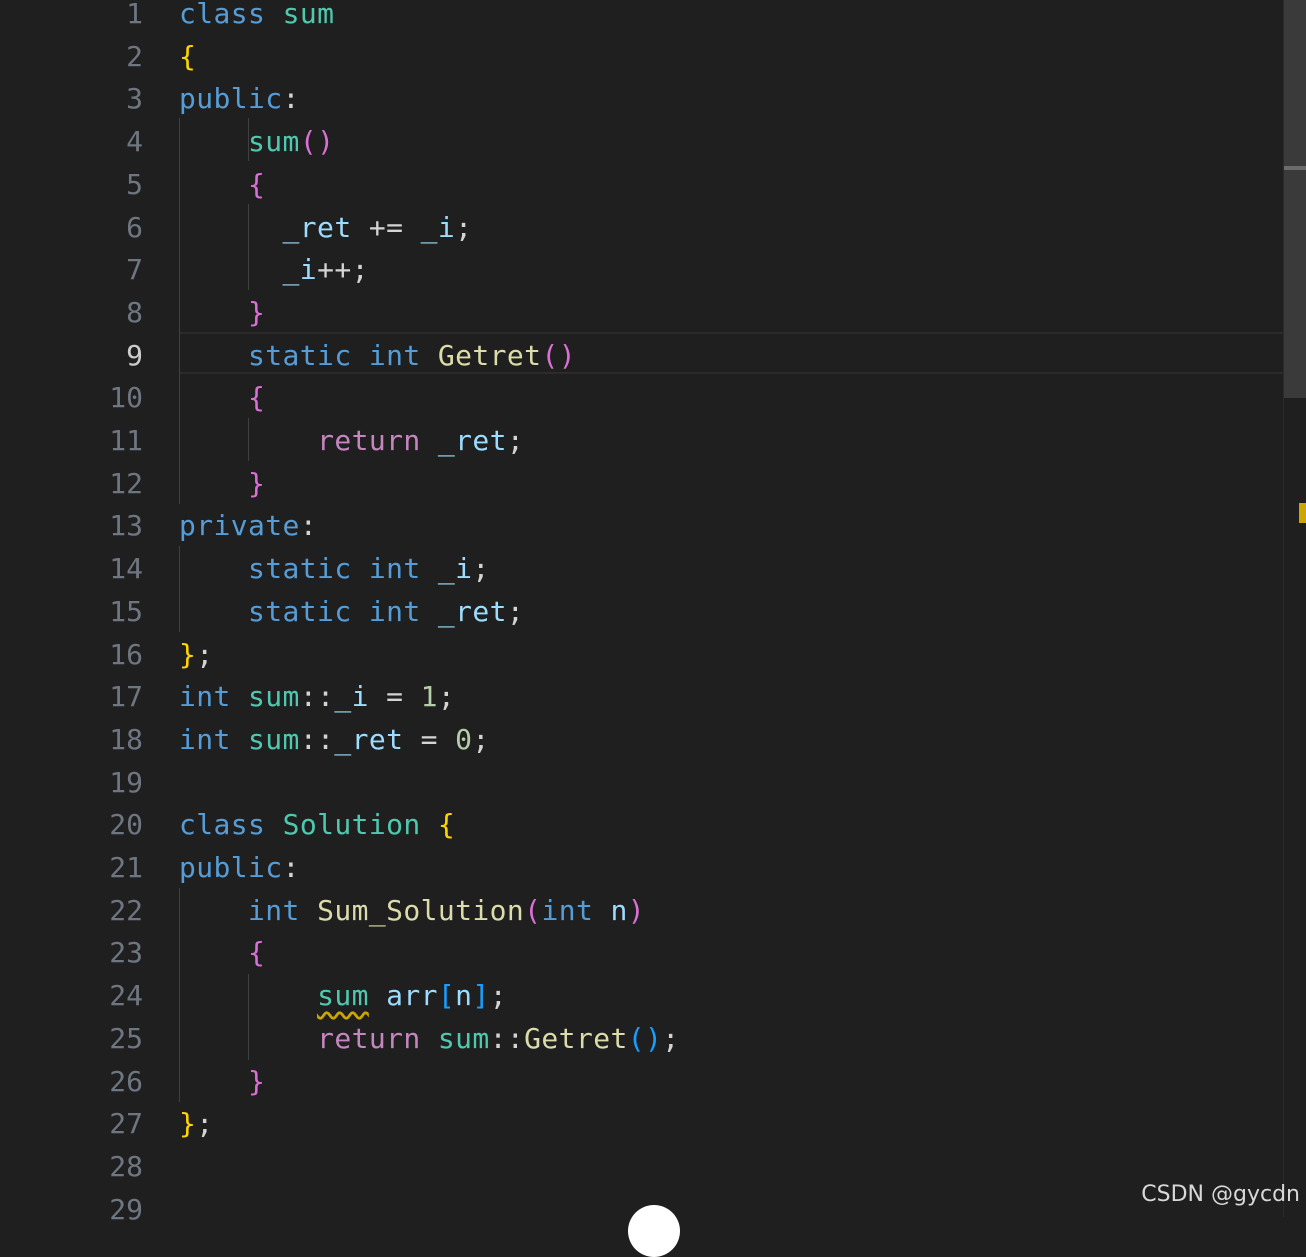  What do you see at coordinates (641, 312) in the screenshot?
I see `code-line: 8 }` at bounding box center [641, 312].